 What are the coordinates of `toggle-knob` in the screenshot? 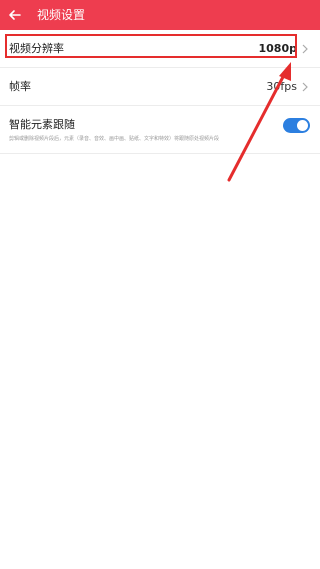 It's located at (302, 125).